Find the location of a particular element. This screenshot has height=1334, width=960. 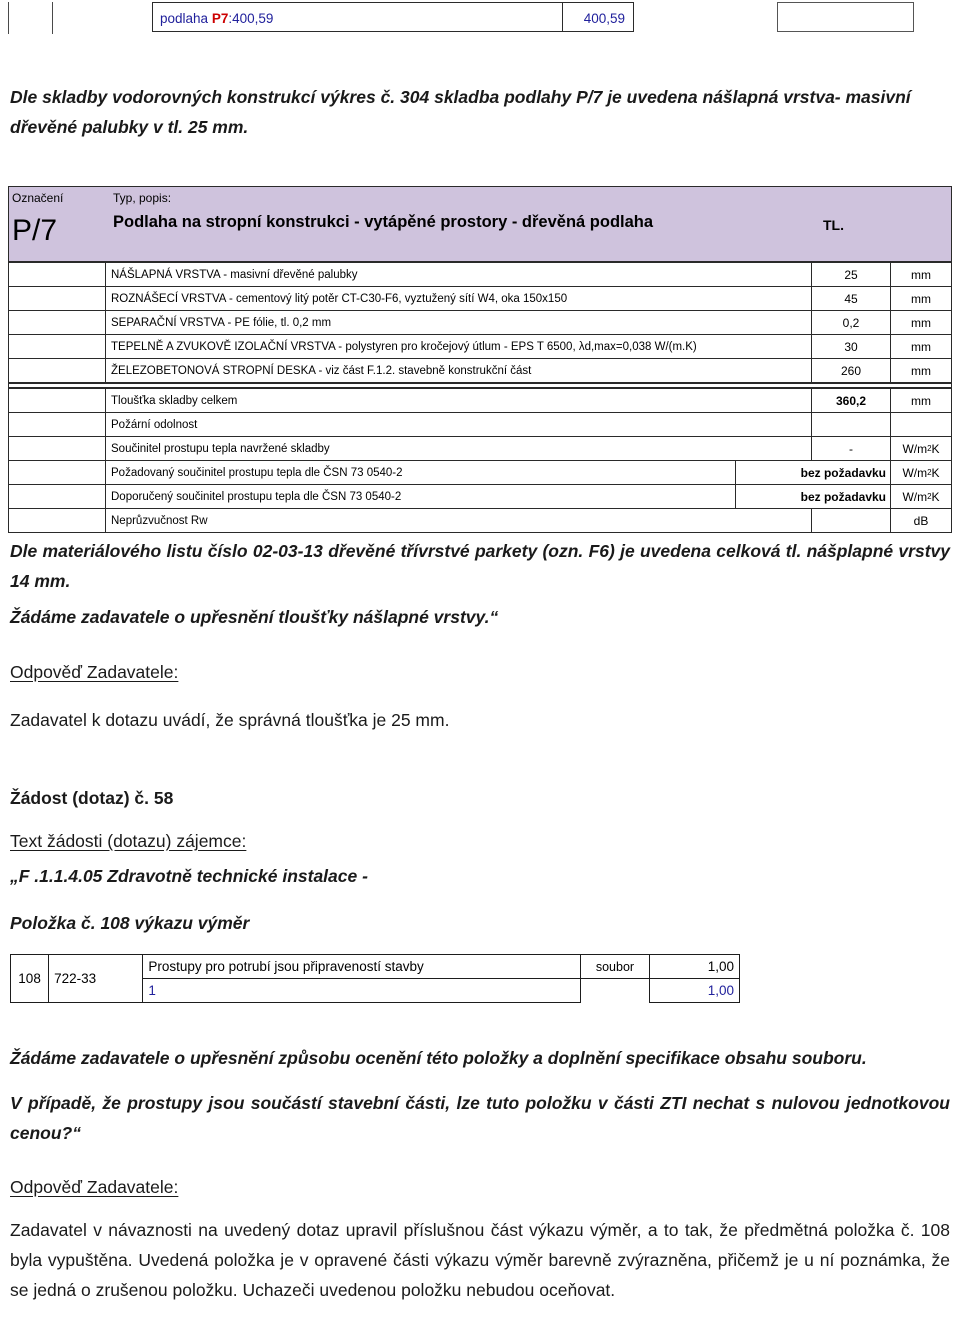

vv-item-code: 722-33 is located at coordinates (96, 978).